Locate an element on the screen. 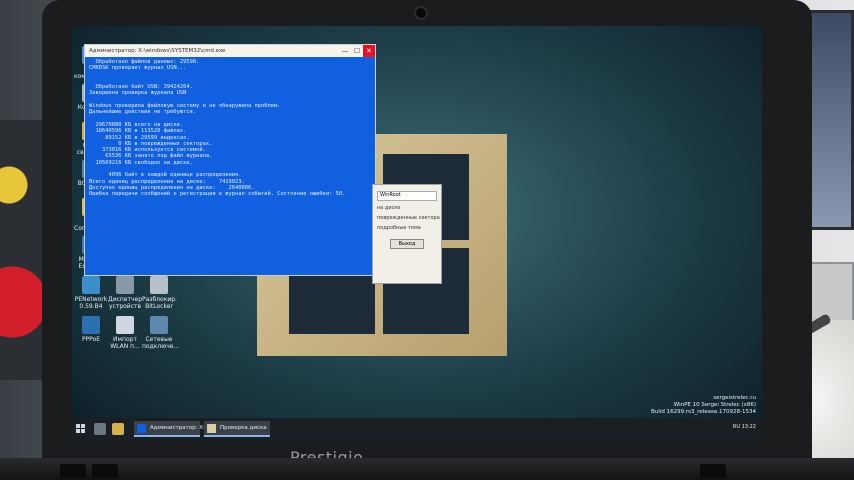  maximize-button: ☐ is located at coordinates (357, 51).